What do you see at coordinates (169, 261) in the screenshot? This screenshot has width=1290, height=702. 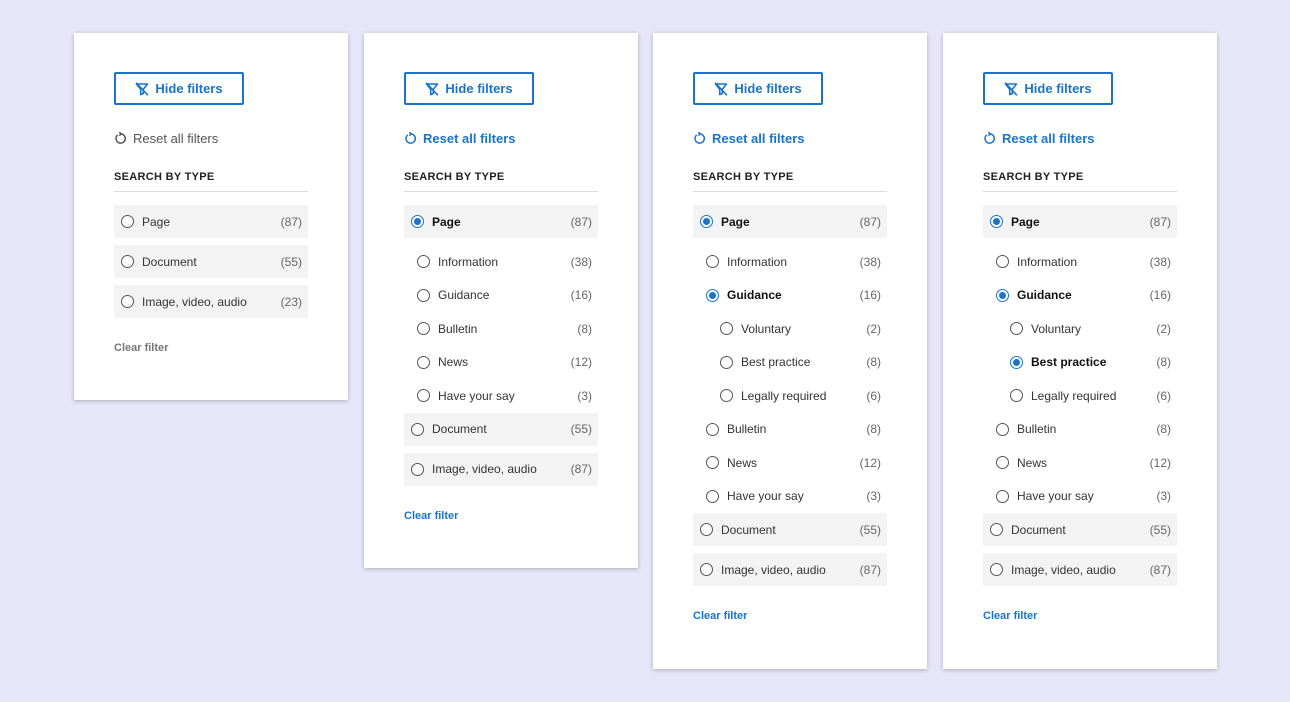 I see `filter-option-label: Document` at bounding box center [169, 261].